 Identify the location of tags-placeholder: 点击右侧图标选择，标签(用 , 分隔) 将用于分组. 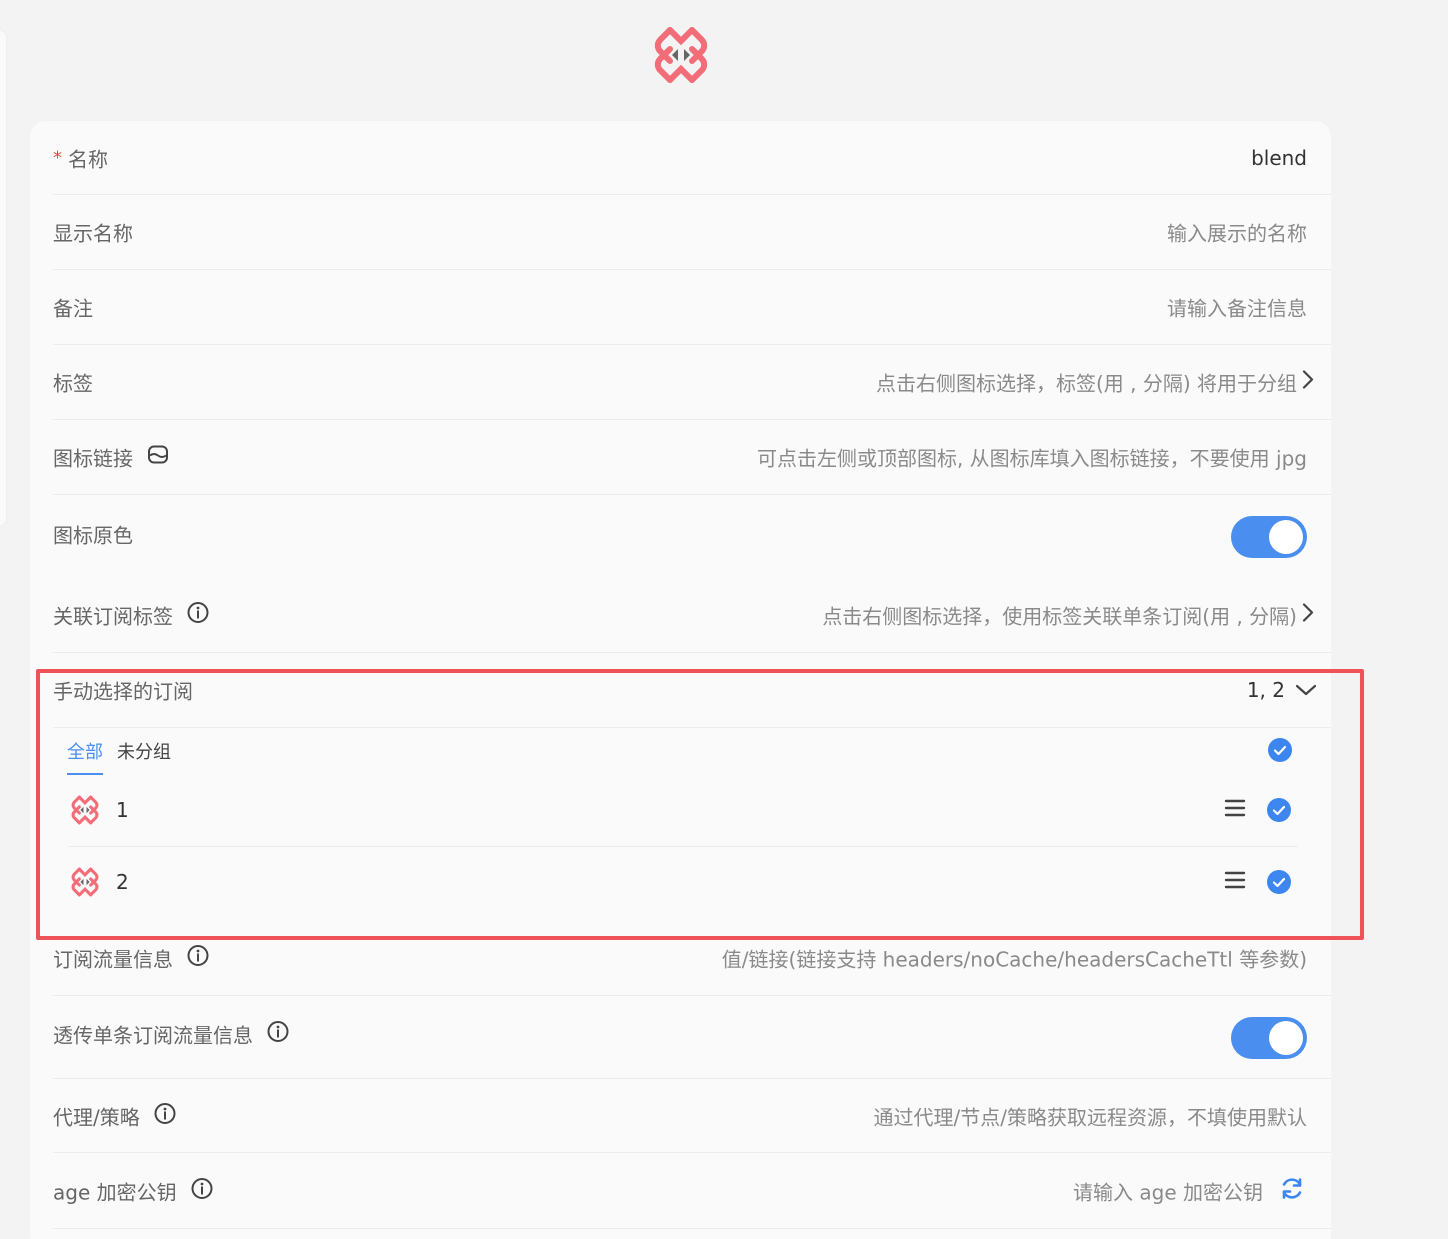
(1086, 383).